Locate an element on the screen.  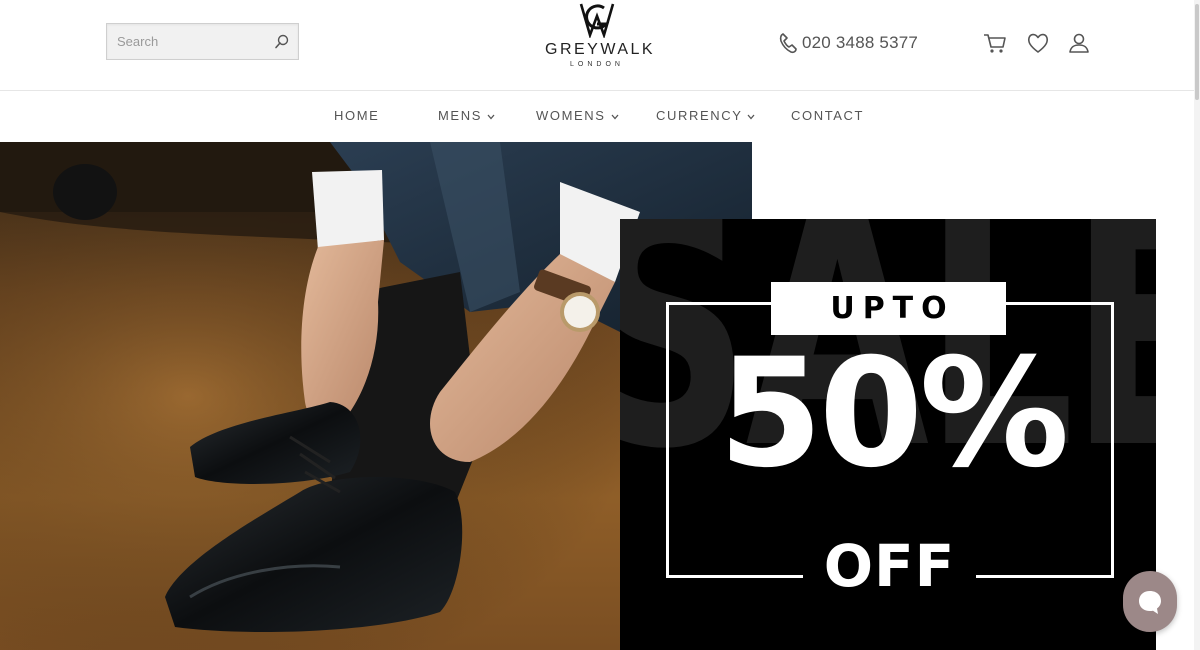
cart-icon is located at coordinates (995, 43).